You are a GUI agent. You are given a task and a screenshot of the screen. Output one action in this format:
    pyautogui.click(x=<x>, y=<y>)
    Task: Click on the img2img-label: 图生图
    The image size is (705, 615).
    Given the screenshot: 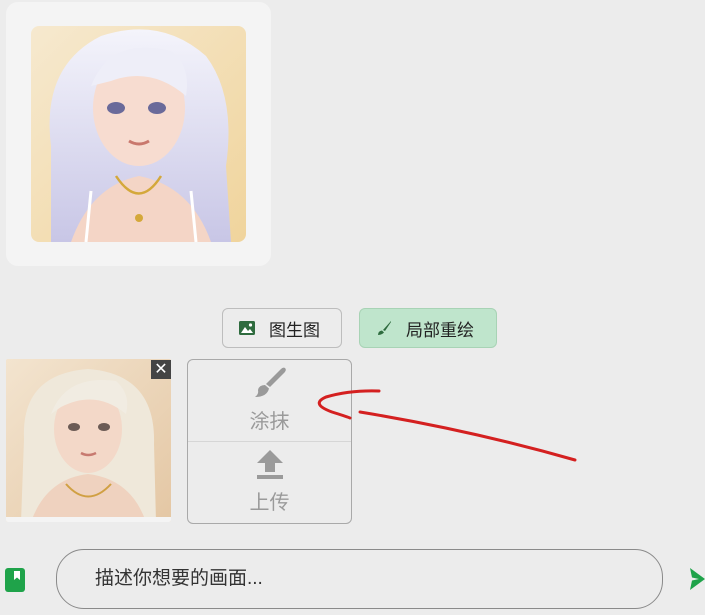 What is the action you would take?
    pyautogui.click(x=294, y=330)
    